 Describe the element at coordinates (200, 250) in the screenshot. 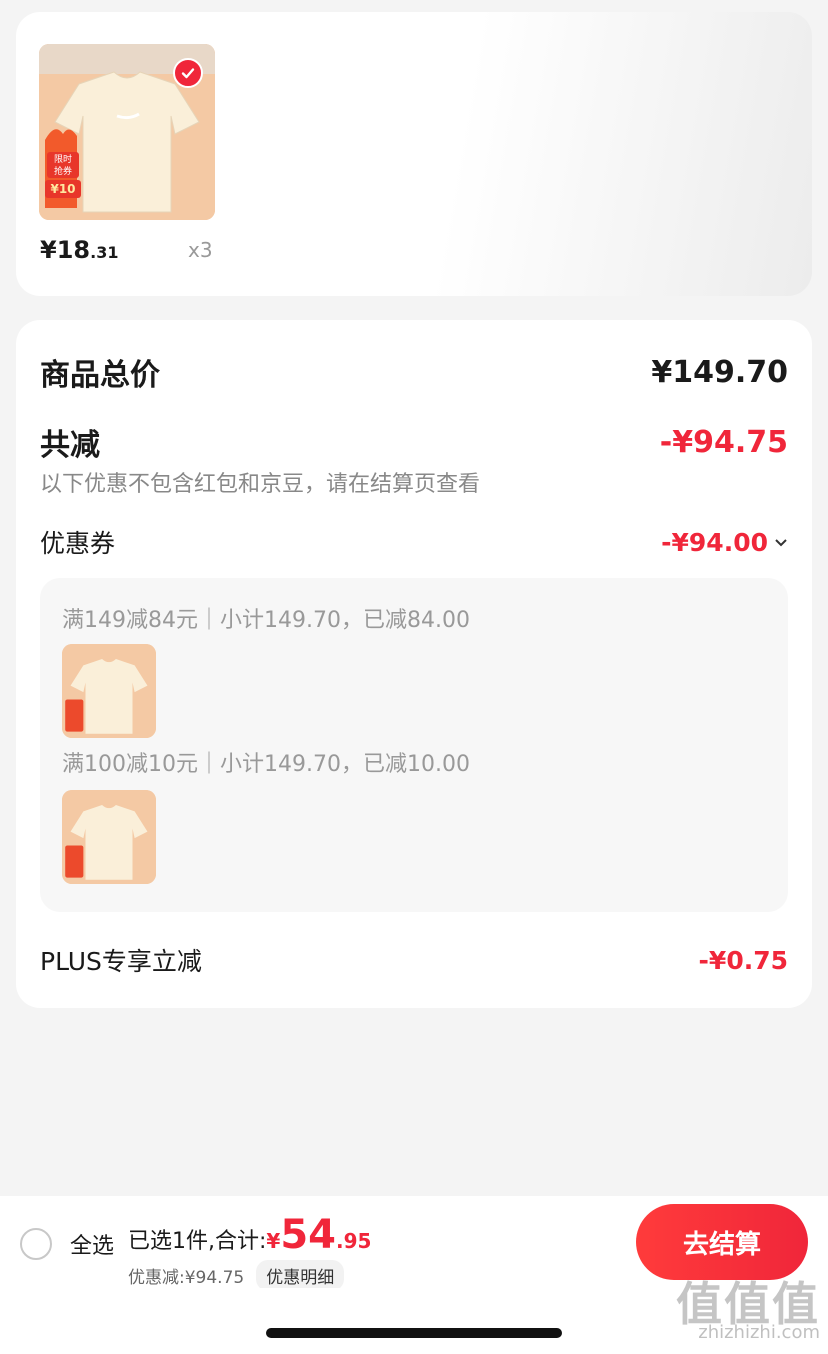

I see `product-quantity: x3` at that location.